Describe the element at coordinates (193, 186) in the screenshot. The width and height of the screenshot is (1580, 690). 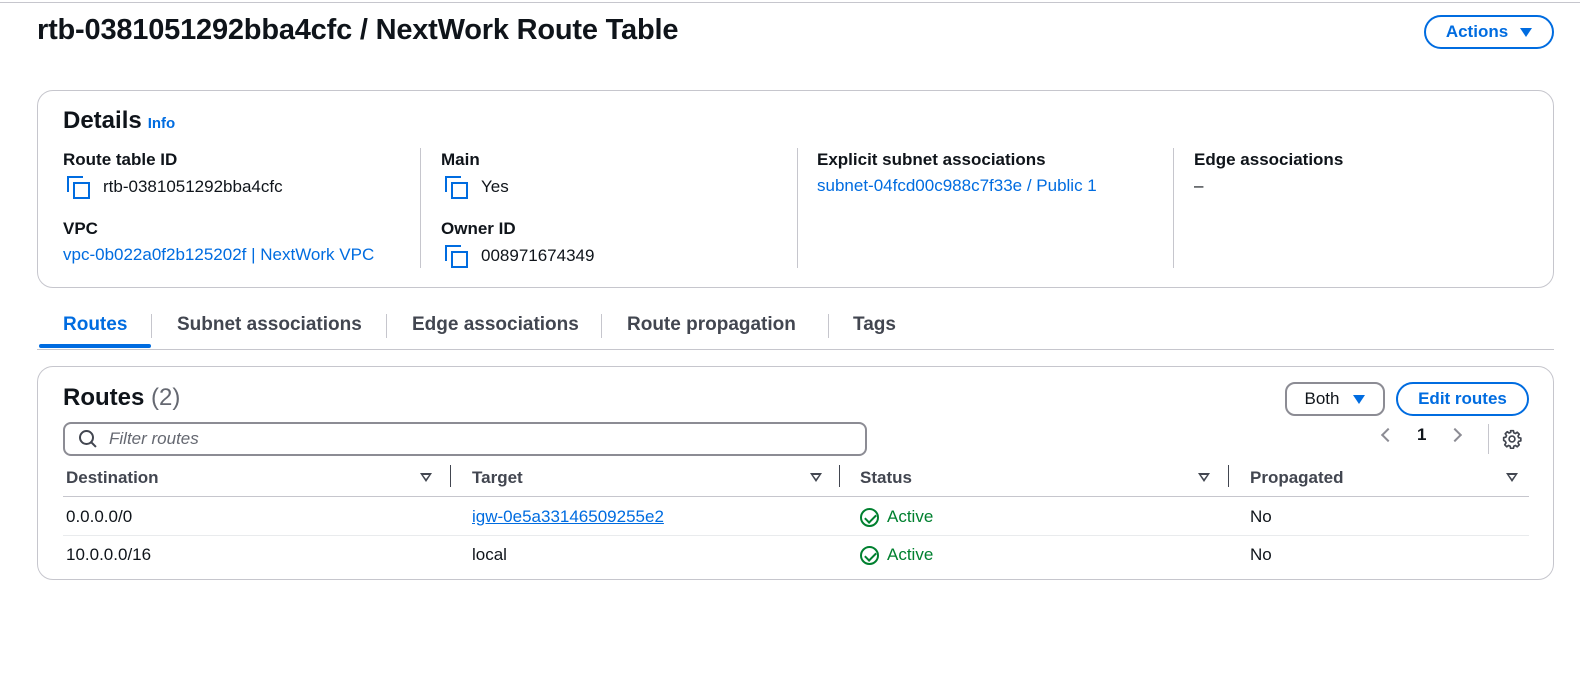
I see `route-table-id-value: rtb-0381051292bba4cfc` at that location.